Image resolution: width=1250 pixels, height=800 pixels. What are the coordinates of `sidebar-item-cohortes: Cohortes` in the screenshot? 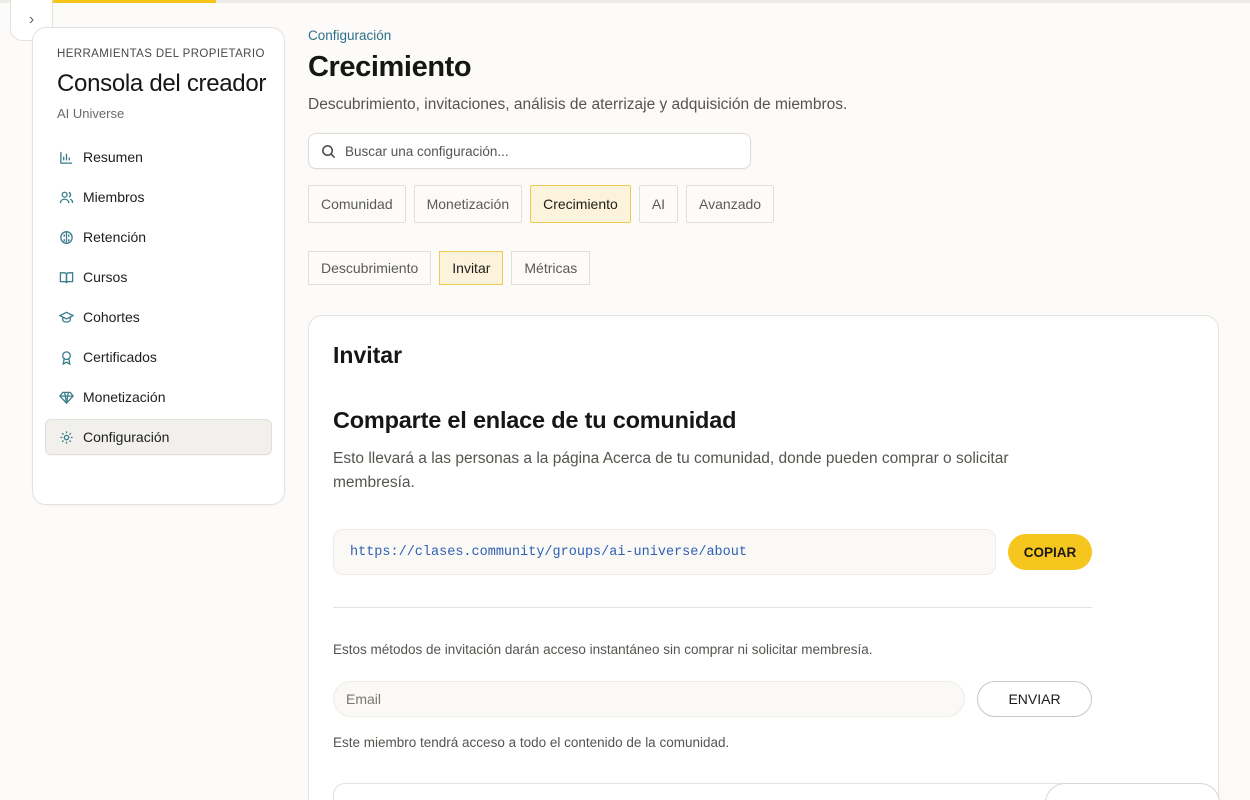 It's located at (158, 317).